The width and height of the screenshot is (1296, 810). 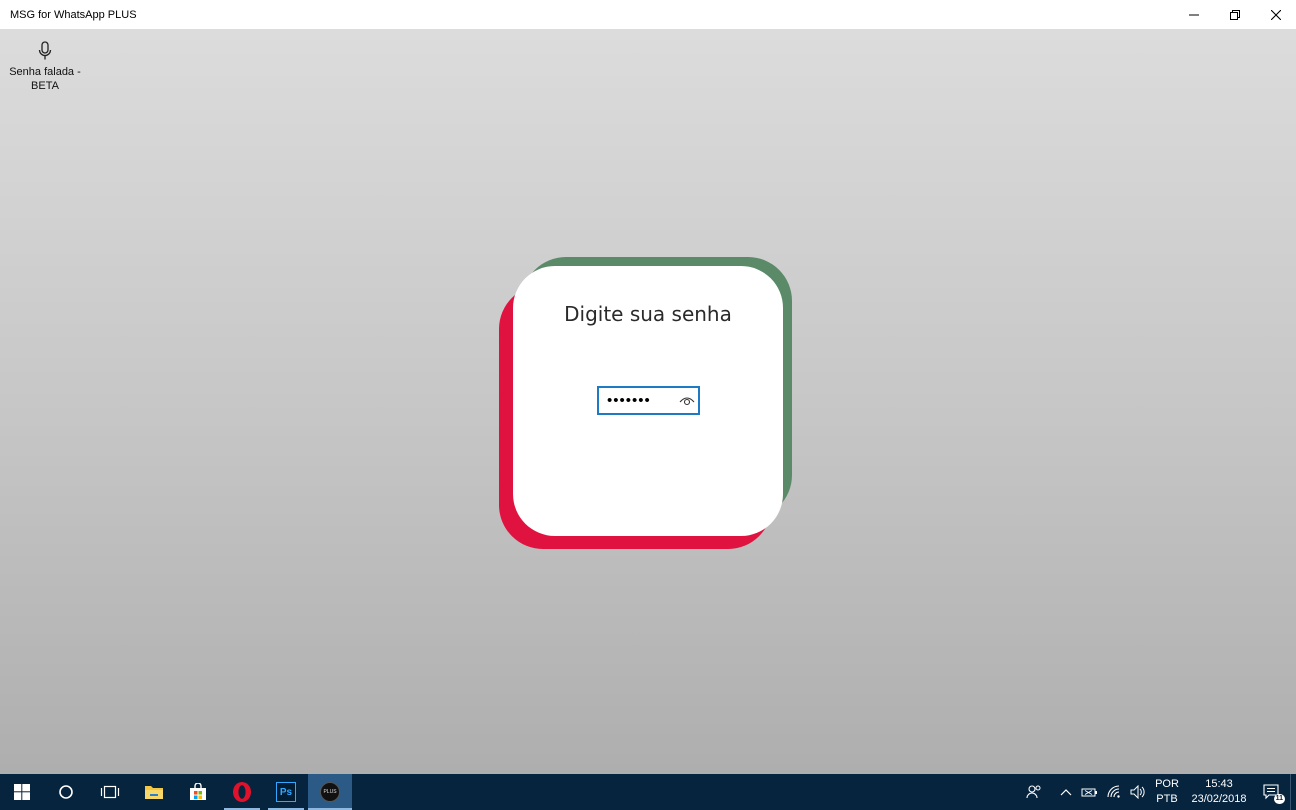 I want to click on show-hidden-icons-button, so click(x=1066, y=792).